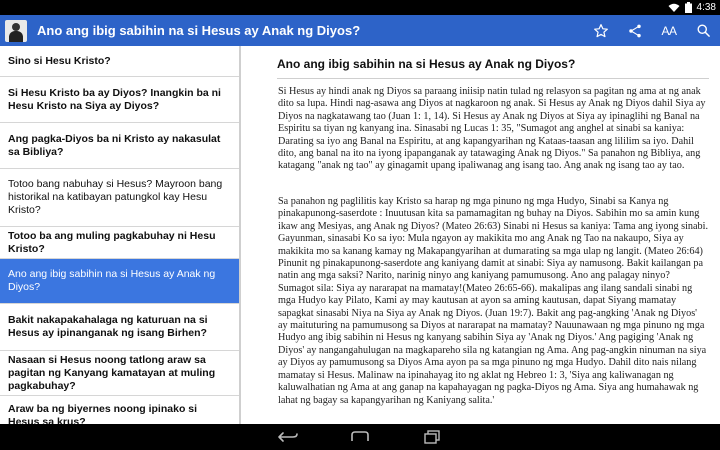 Image resolution: width=720 pixels, height=450 pixels. I want to click on back-icon, so click(288, 437).